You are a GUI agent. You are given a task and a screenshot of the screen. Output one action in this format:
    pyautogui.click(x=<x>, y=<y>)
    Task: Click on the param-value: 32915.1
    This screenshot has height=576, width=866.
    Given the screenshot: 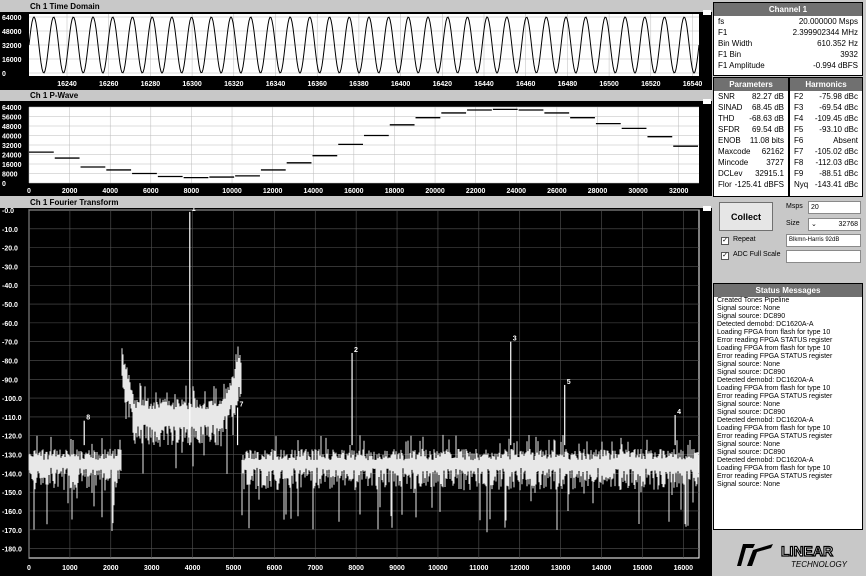 What is the action you would take?
    pyautogui.click(x=769, y=173)
    